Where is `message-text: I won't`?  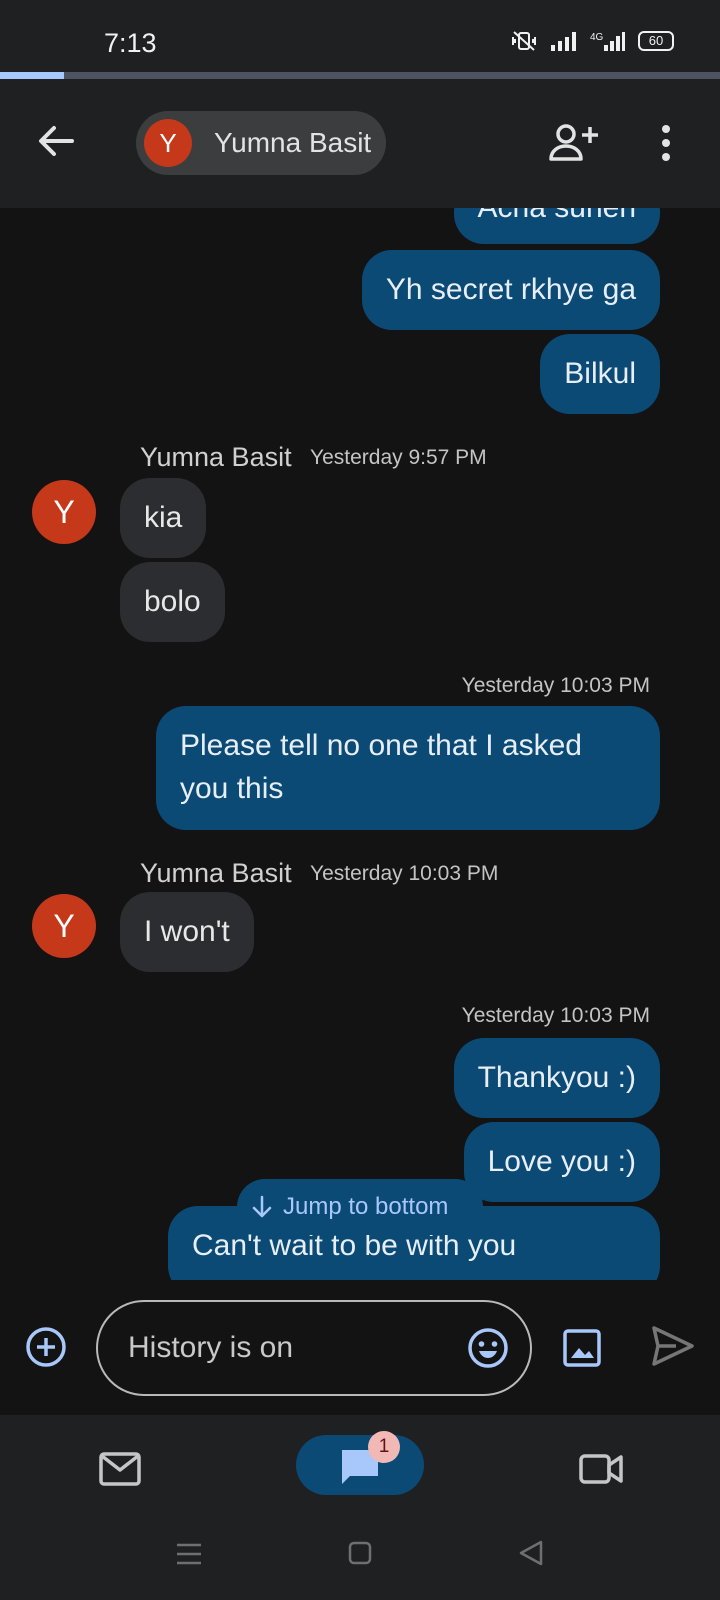
message-text: I won't is located at coordinates (187, 931).